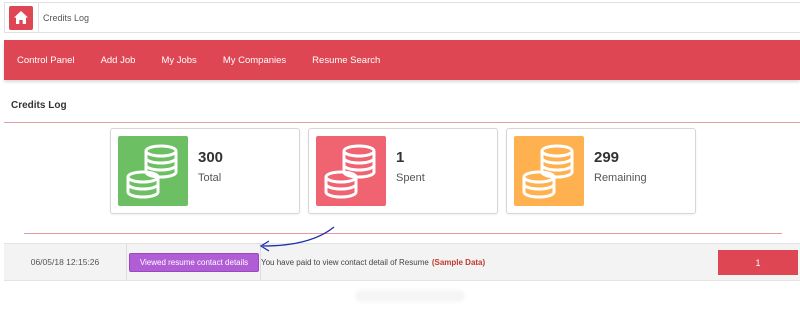 This screenshot has height=334, width=800. Describe the element at coordinates (118, 60) in the screenshot. I see `nav-add-job: Add Job` at that location.